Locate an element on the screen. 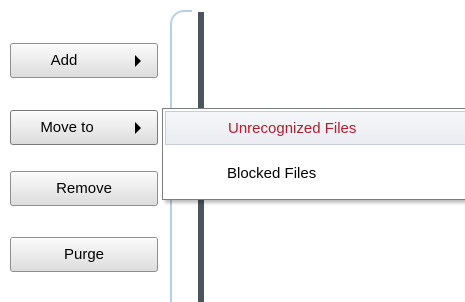 The width and height of the screenshot is (465, 302). menu-item-blocked-files: Blocked Files is located at coordinates (315, 173).